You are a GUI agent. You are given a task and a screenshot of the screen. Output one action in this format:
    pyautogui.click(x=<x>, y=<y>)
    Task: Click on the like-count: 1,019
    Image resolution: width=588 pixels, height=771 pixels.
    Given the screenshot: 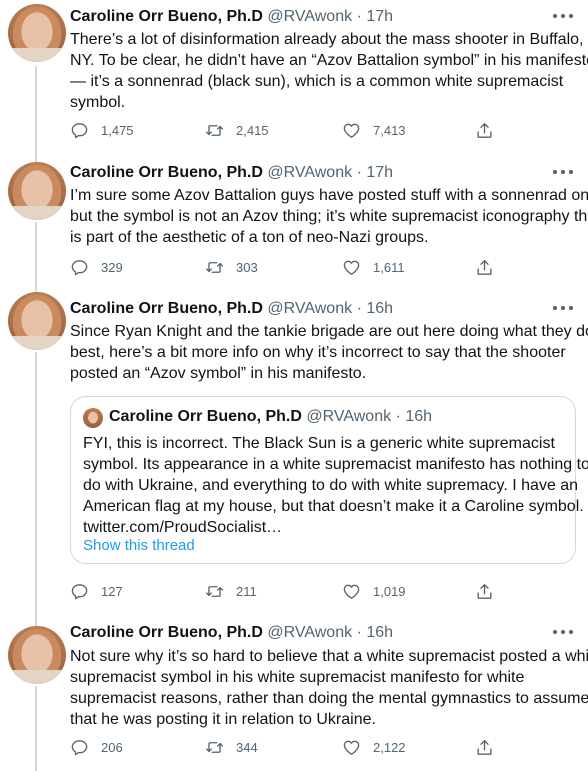 What is the action you would take?
    pyautogui.click(x=389, y=591)
    